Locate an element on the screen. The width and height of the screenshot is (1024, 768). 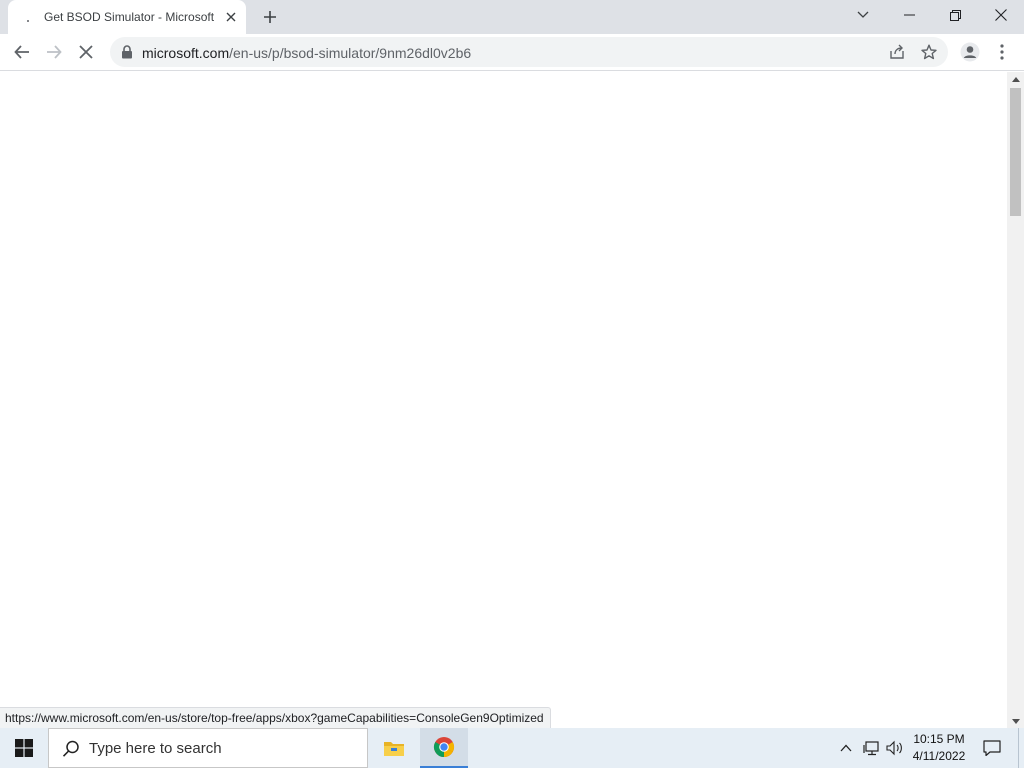
restore-button is located at coordinates (955, 15).